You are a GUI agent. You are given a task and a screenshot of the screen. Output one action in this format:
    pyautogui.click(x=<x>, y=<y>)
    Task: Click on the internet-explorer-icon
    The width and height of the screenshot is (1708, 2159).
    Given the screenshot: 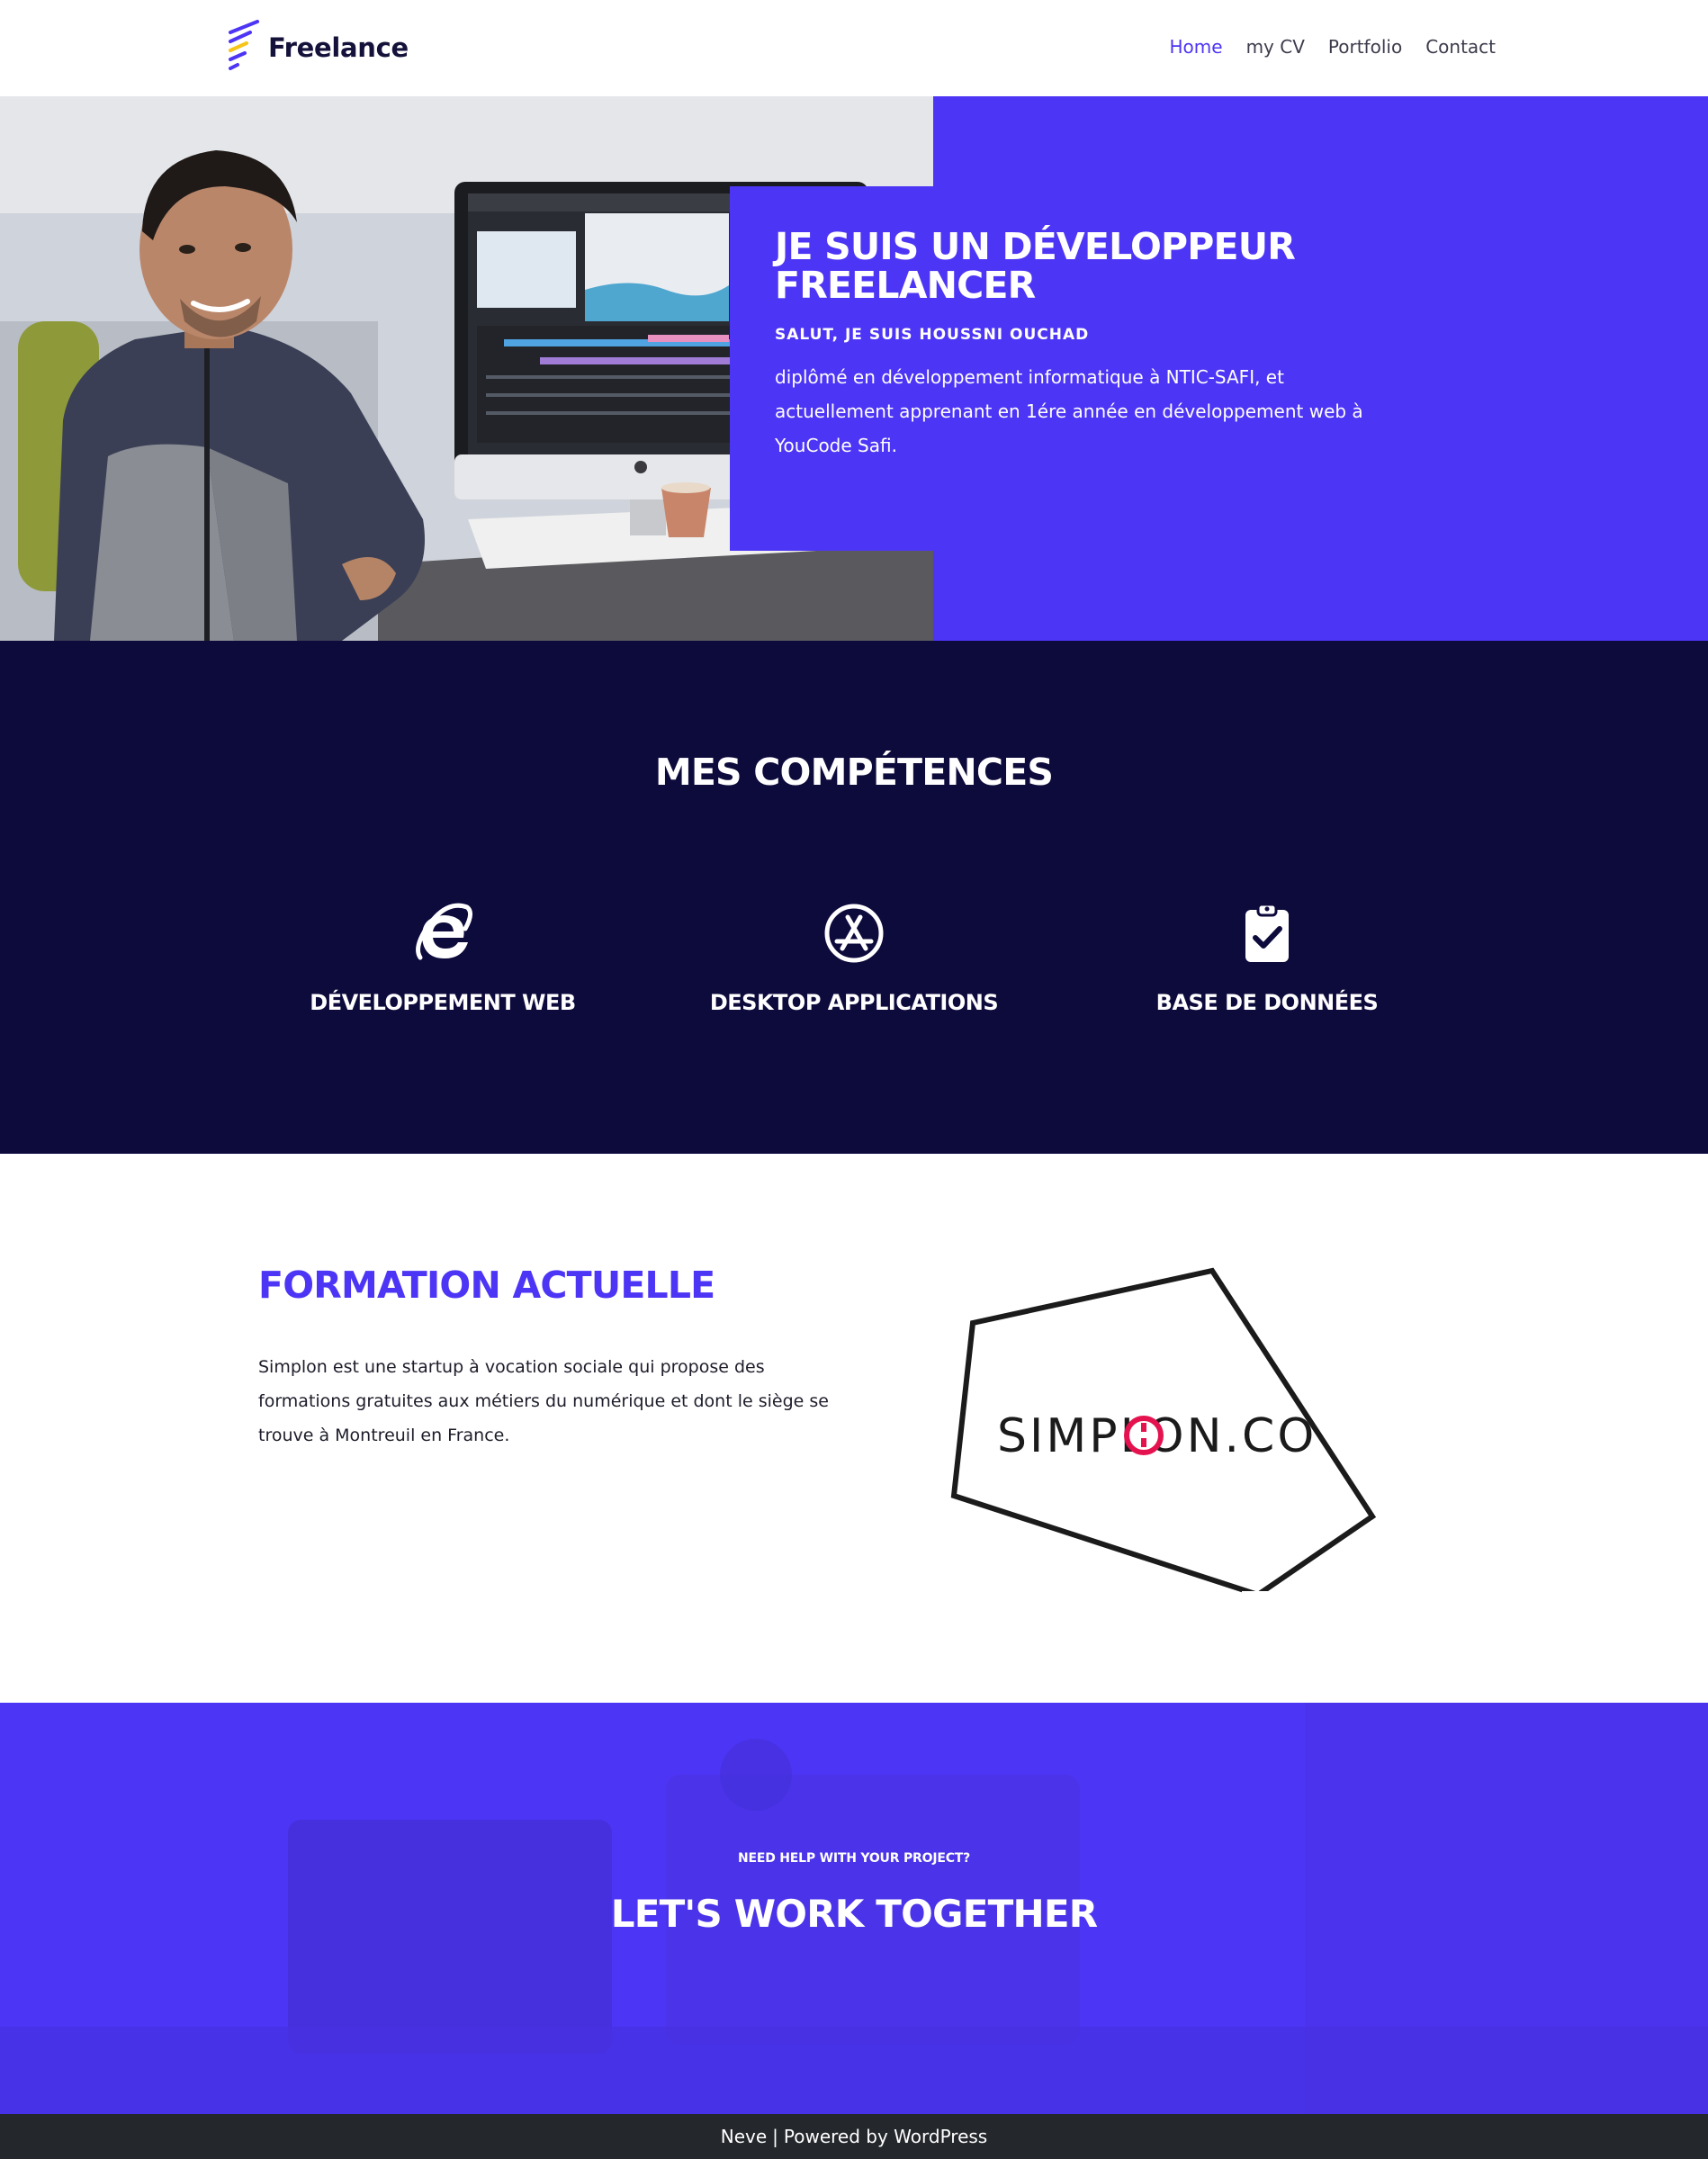 What is the action you would take?
    pyautogui.click(x=444, y=931)
    